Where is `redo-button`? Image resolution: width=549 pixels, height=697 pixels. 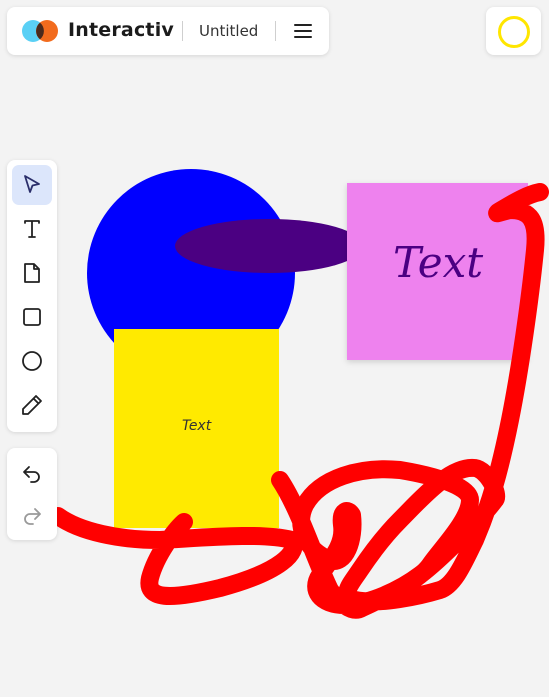 redo-button is located at coordinates (32, 515).